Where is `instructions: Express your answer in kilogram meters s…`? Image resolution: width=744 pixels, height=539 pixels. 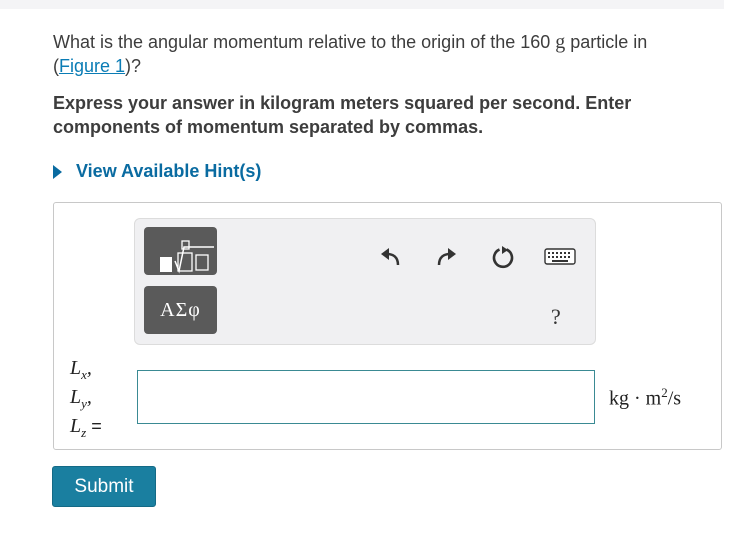 instructions: Express your answer in kilogram meters s… is located at coordinates (342, 115).